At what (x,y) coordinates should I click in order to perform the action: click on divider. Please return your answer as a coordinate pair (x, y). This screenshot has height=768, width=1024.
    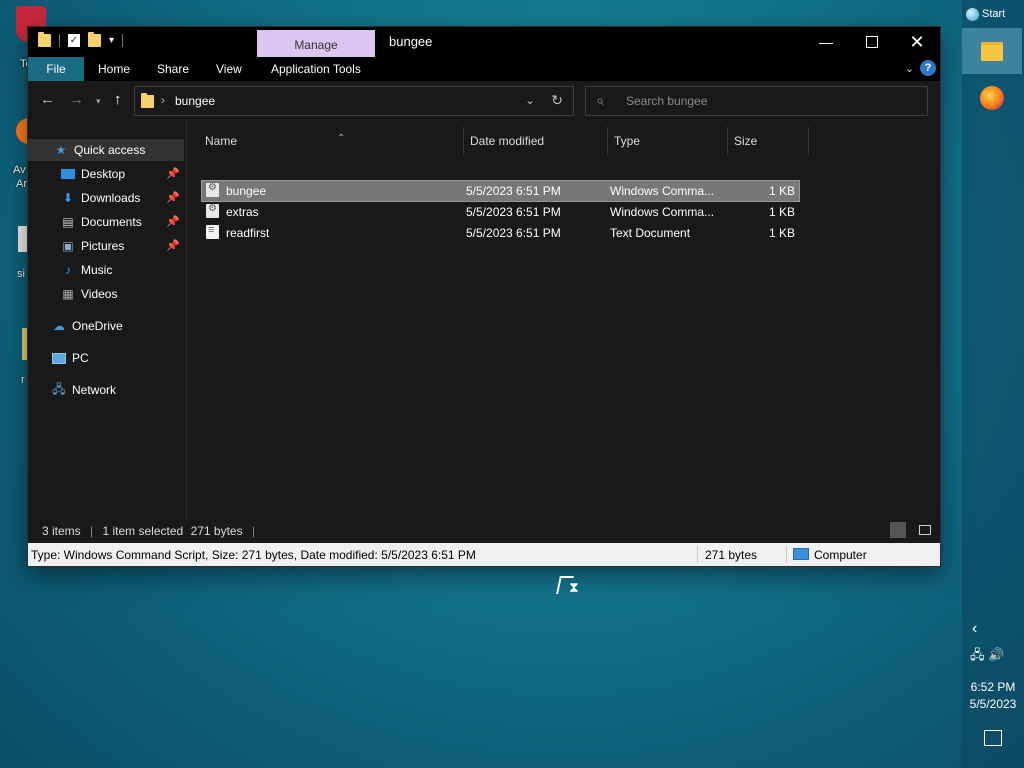
    Looking at the image, I should click on (59, 40).